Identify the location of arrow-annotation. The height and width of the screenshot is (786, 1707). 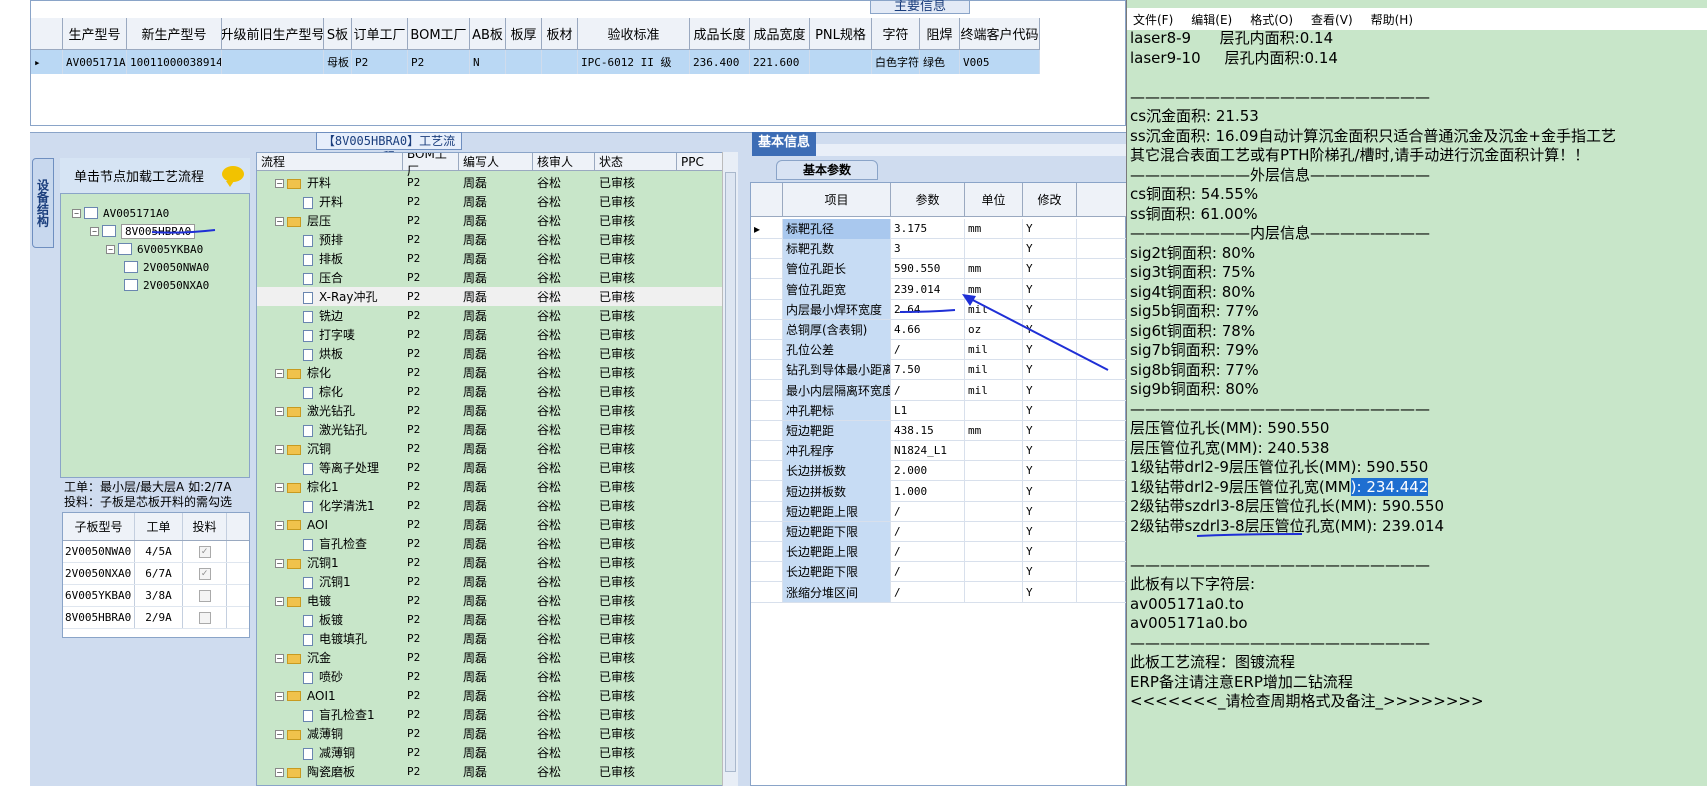
(1036, 333).